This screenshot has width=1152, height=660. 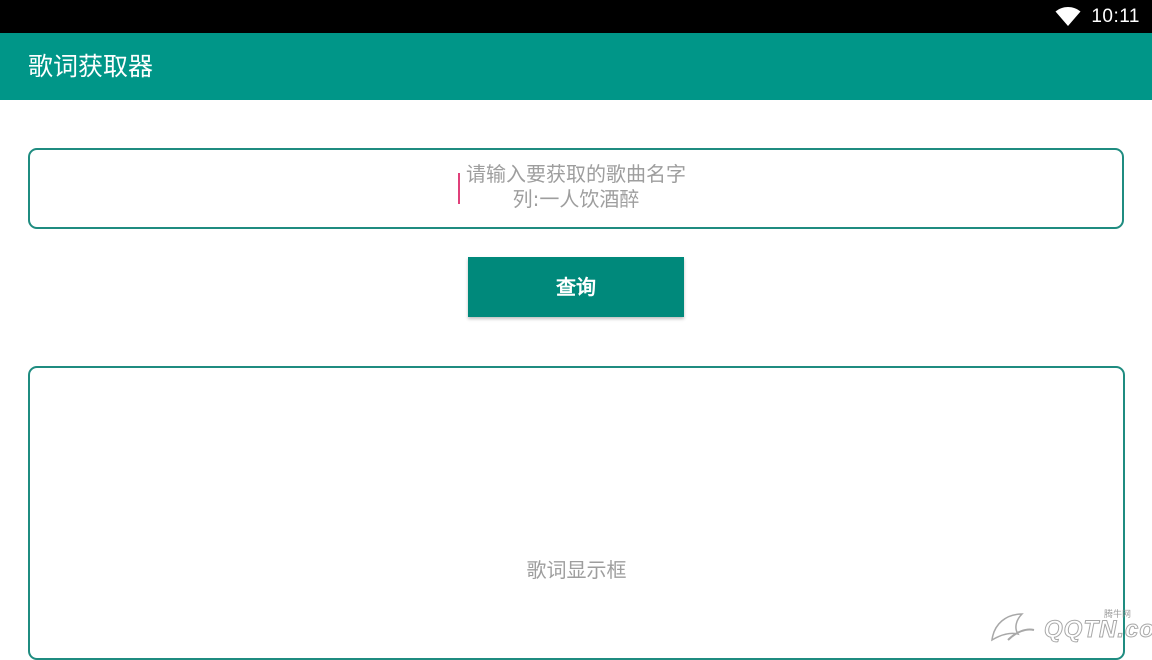 I want to click on placeholder-line-1: 请输入要获取的歌曲名字, so click(x=576, y=174).